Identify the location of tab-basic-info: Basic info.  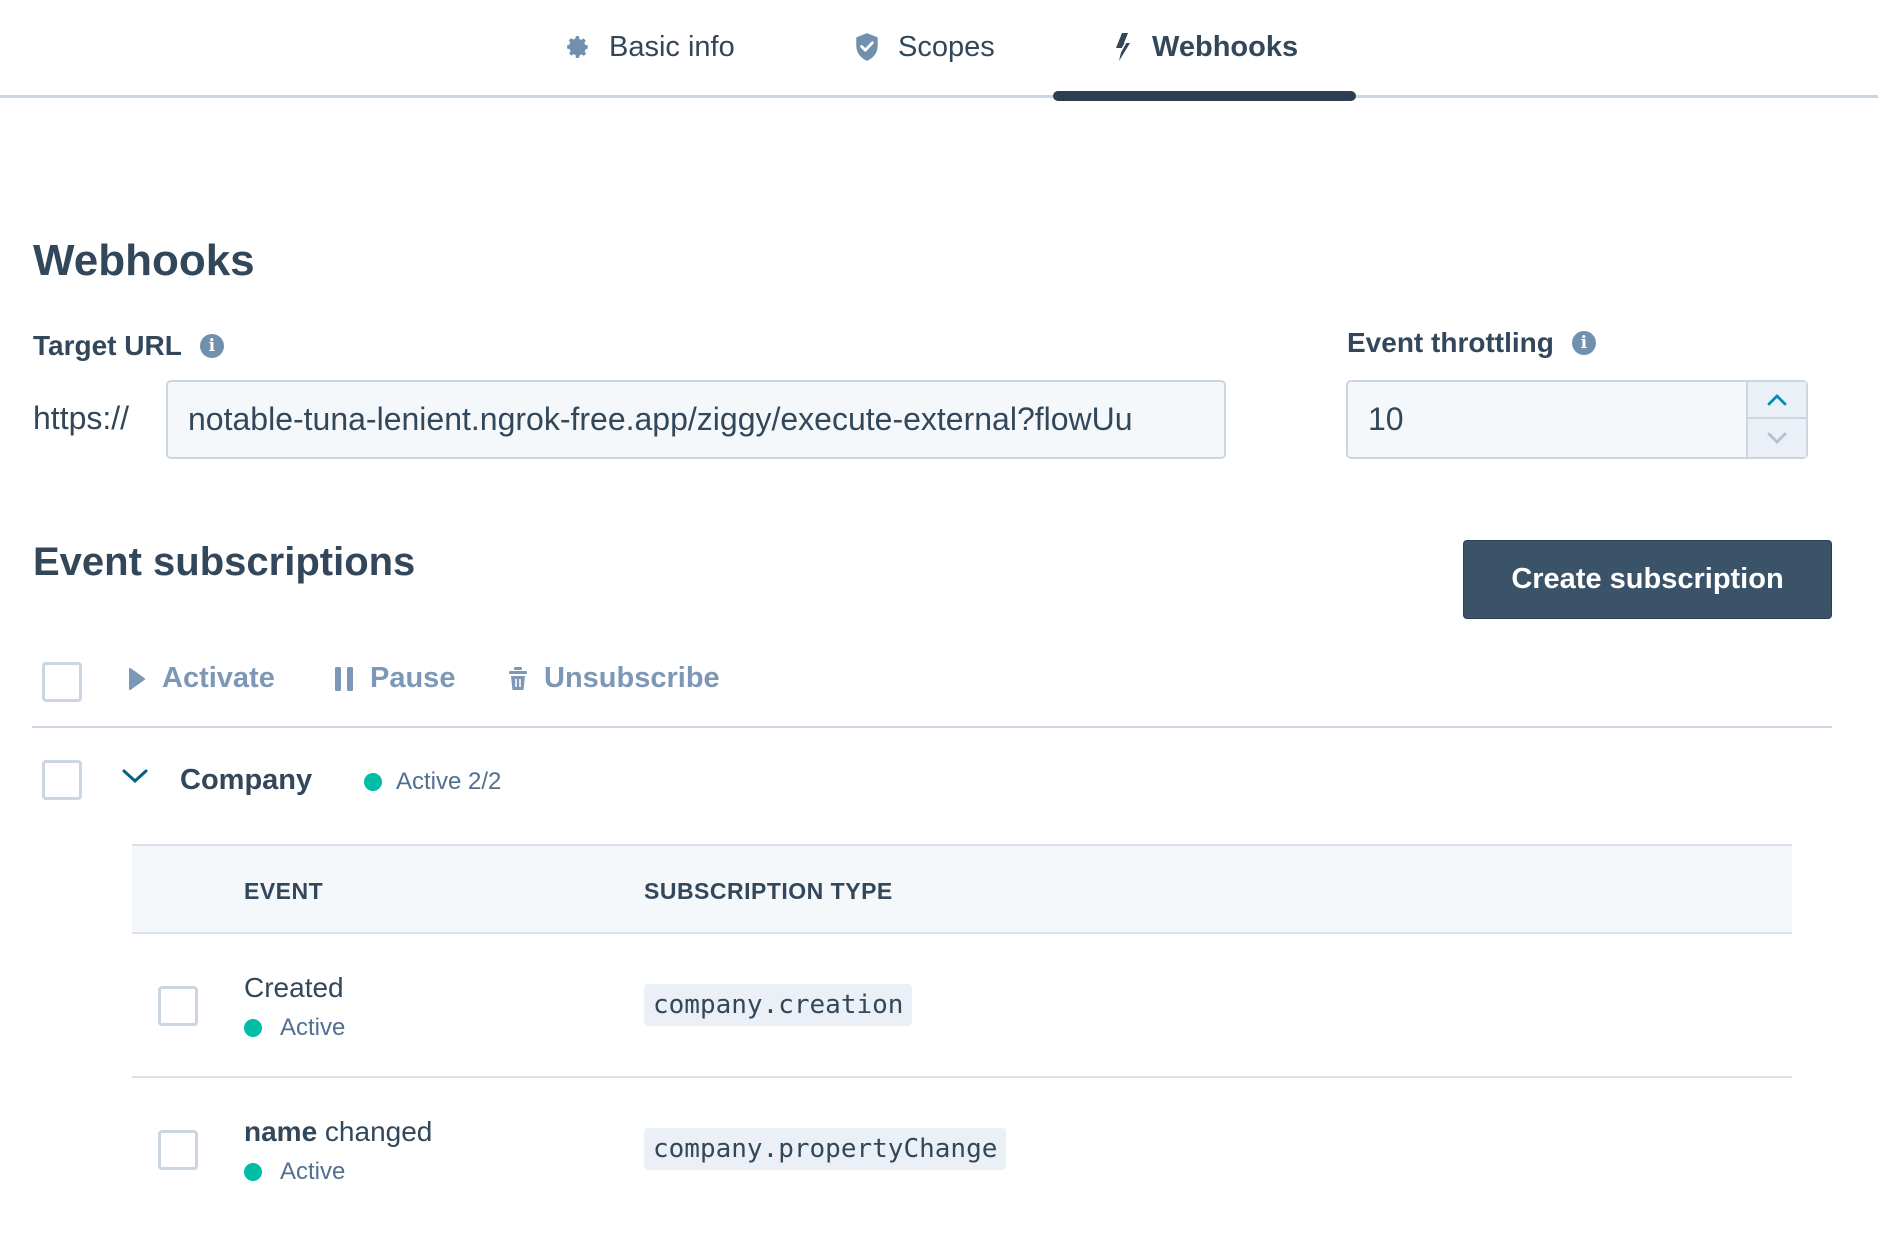
(650, 47).